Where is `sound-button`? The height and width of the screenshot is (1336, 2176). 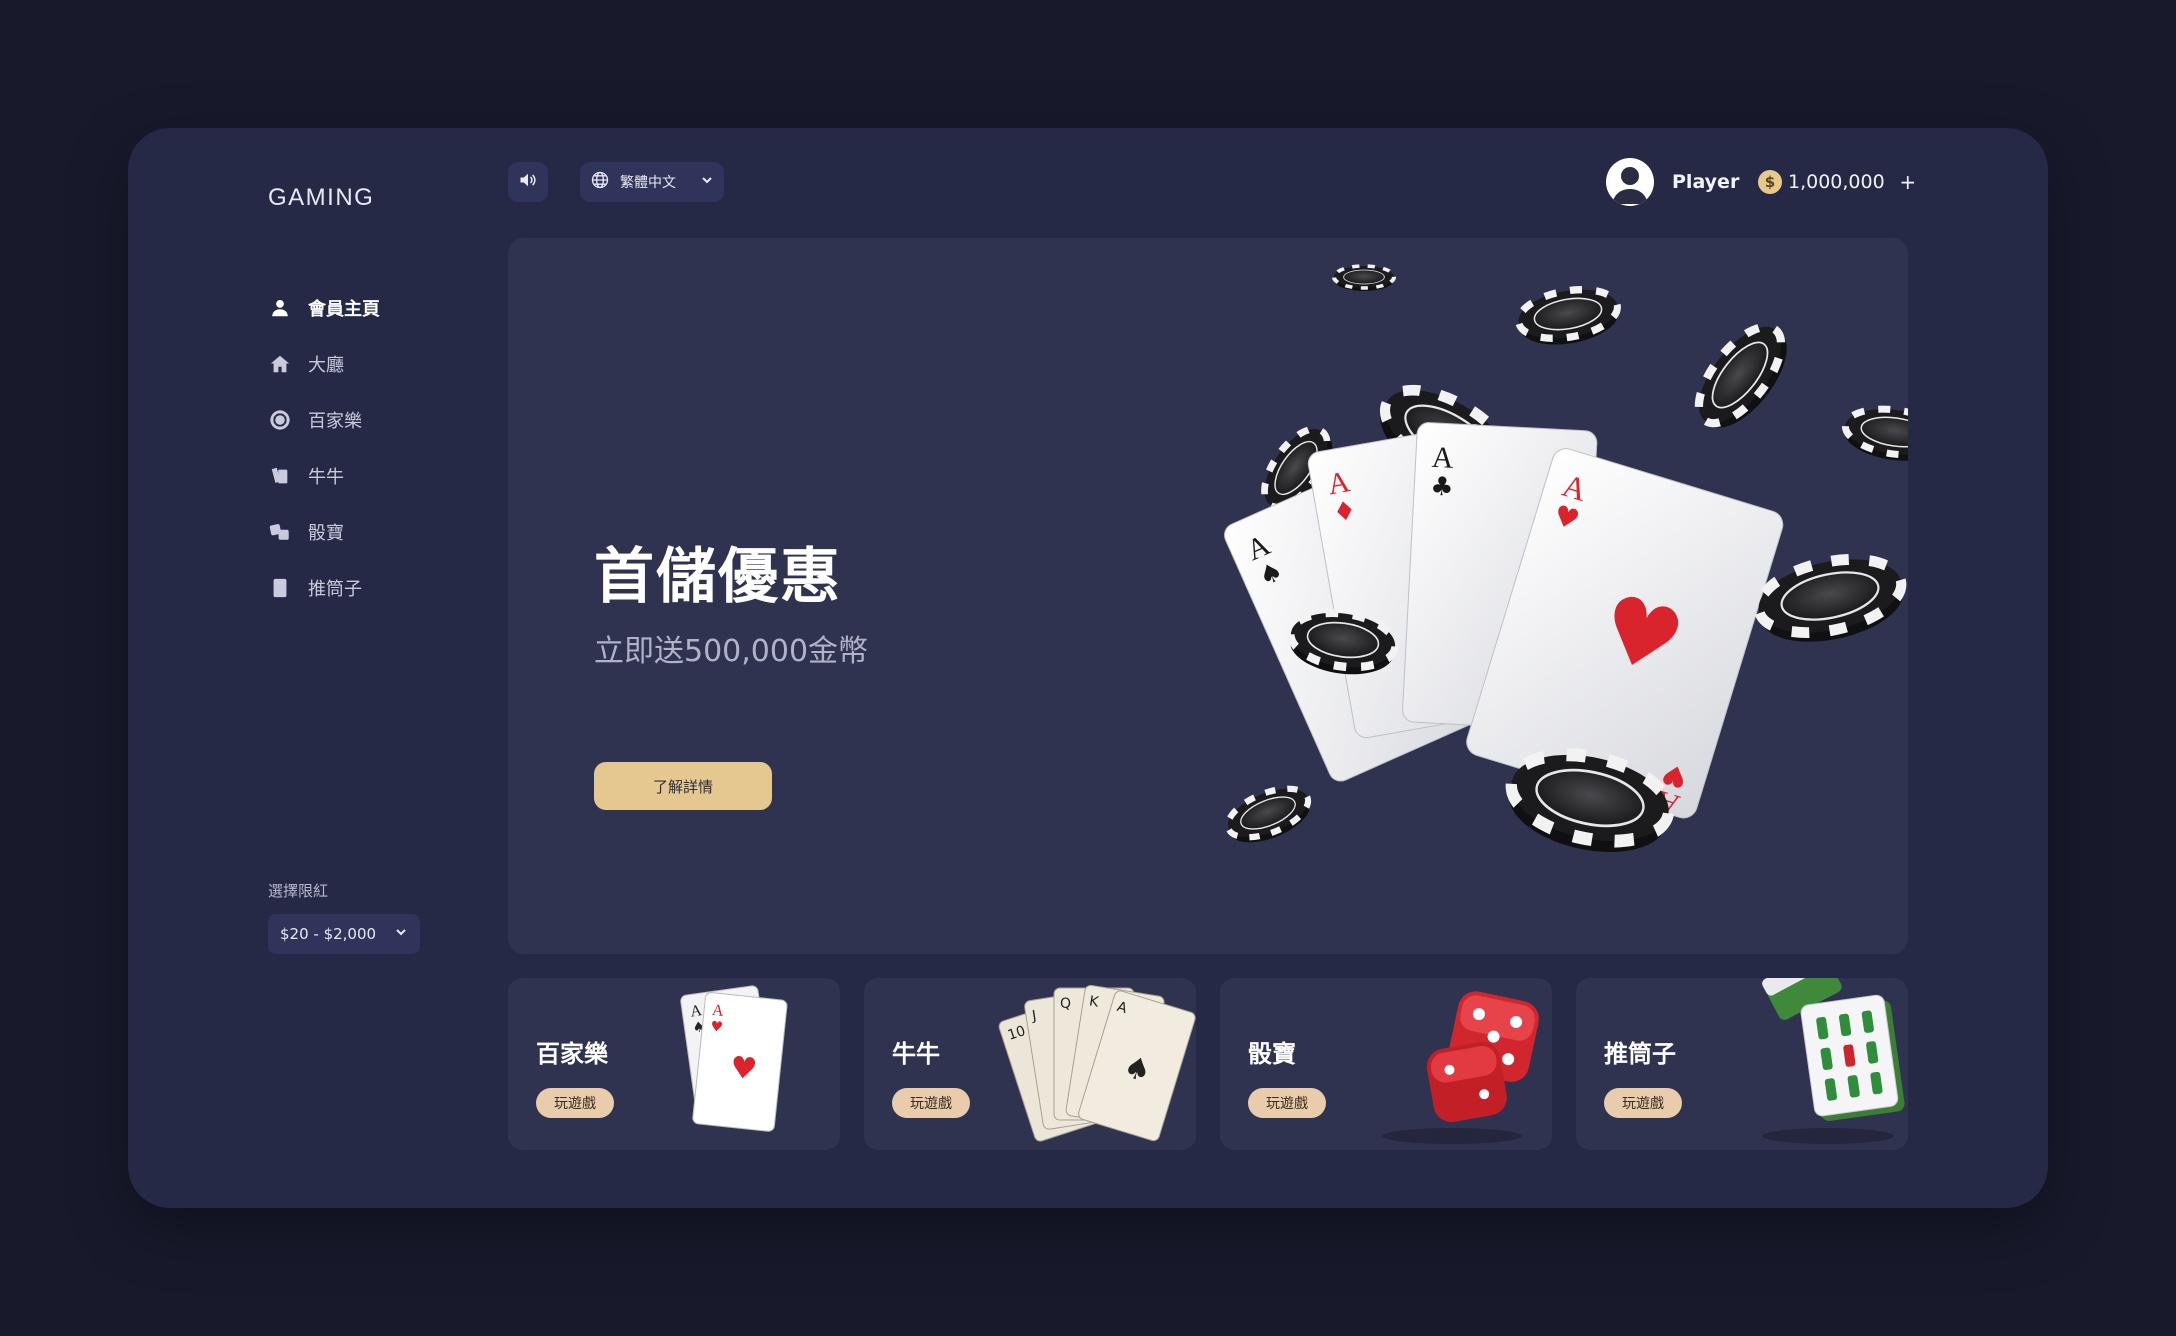 sound-button is located at coordinates (528, 182).